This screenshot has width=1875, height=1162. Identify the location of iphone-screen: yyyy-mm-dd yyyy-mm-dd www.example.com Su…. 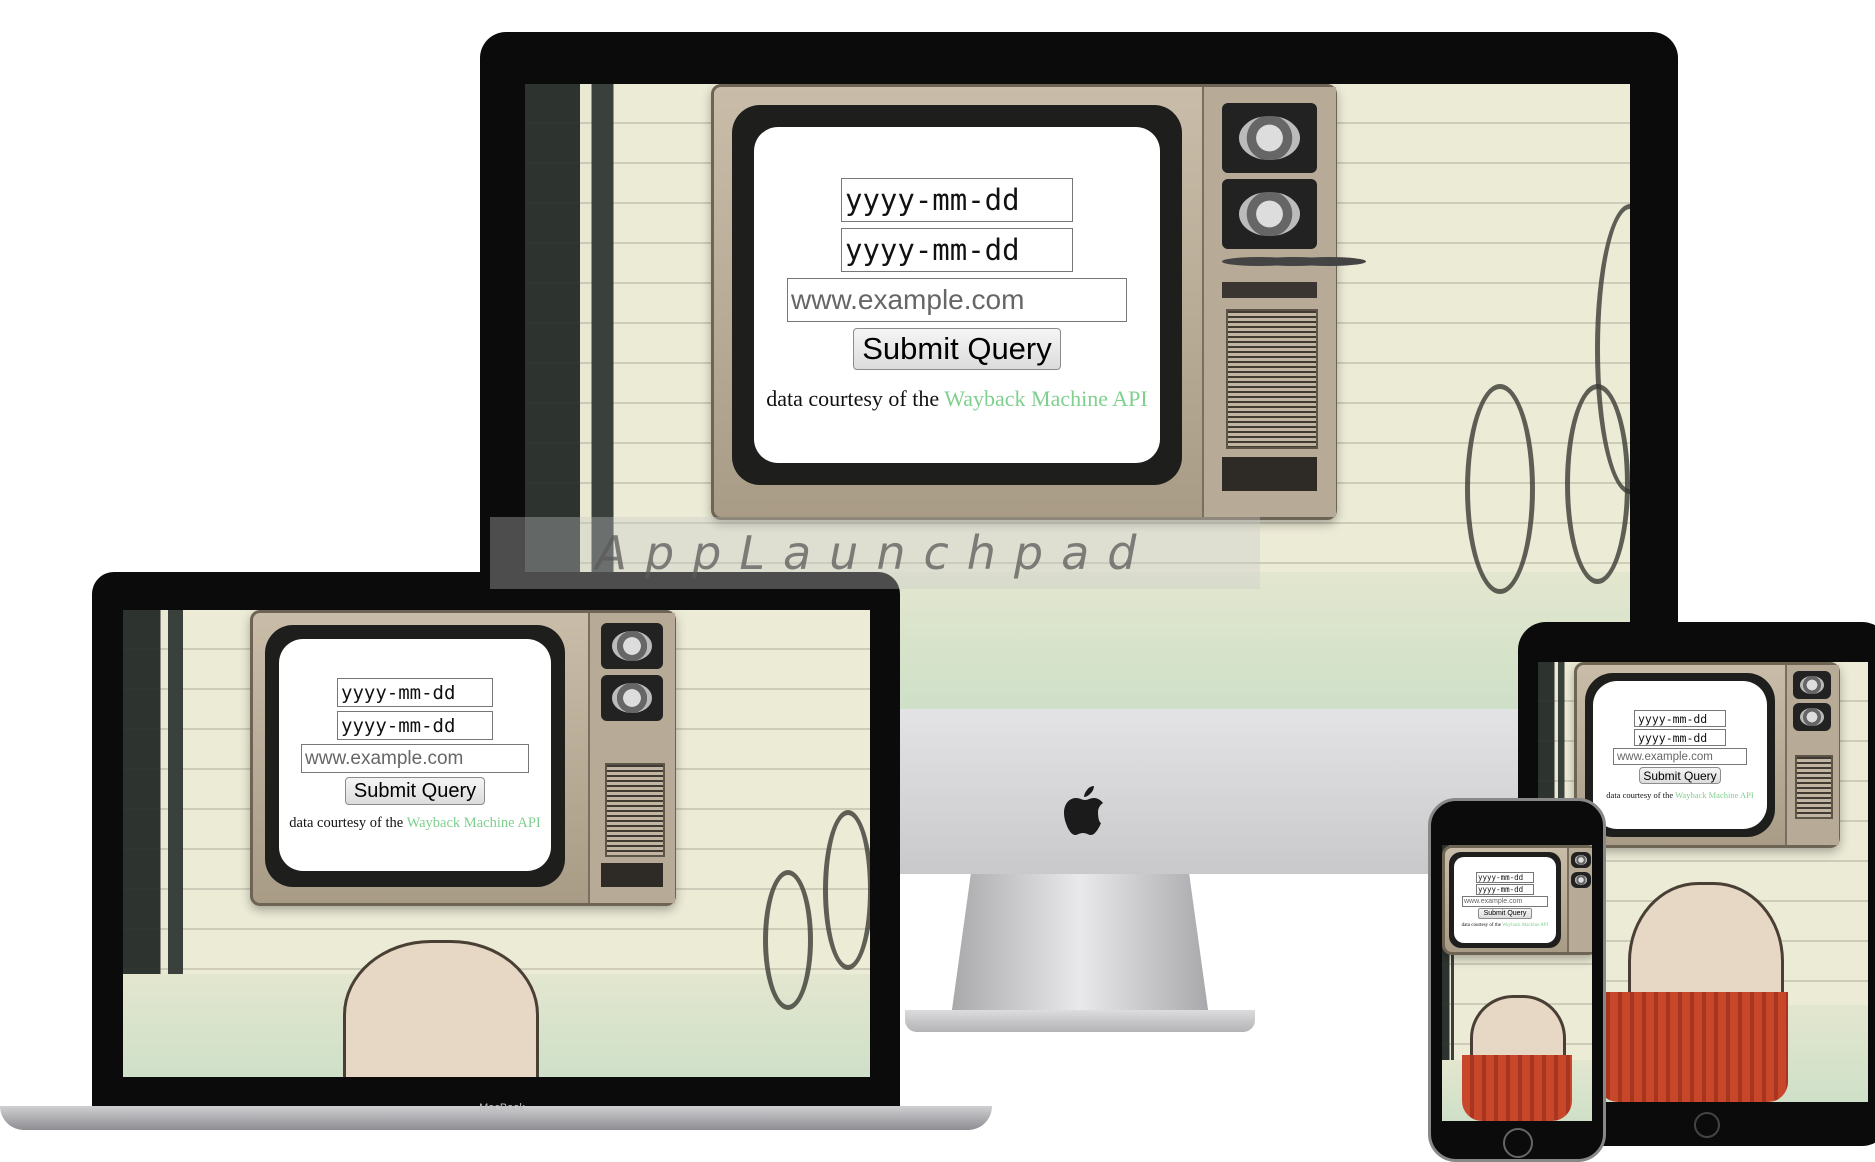
(1517, 983).